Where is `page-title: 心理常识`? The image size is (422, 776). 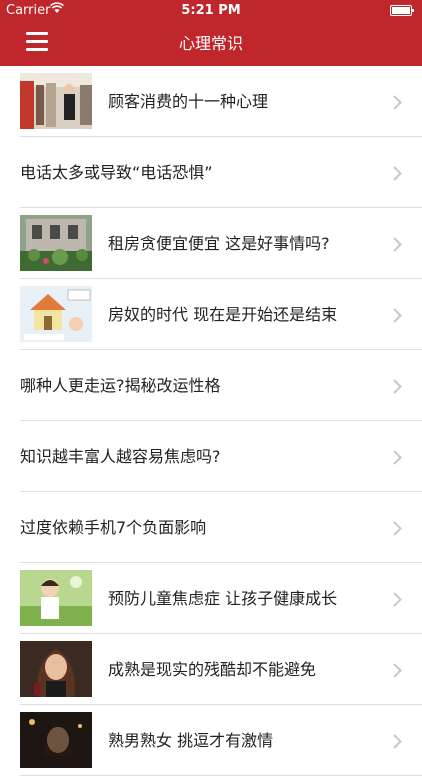
page-title: 心理常识 is located at coordinates (210, 43).